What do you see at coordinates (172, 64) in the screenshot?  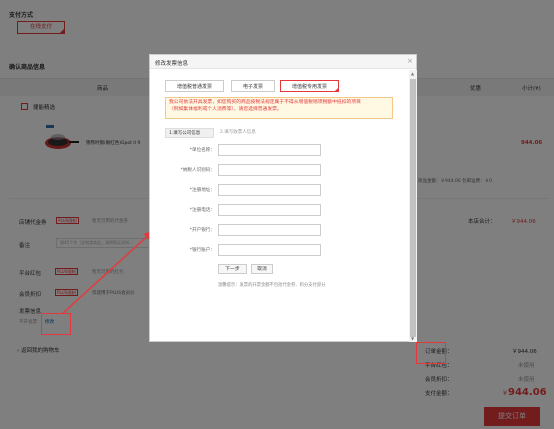 I see `modal-title: 修改发票信息` at bounding box center [172, 64].